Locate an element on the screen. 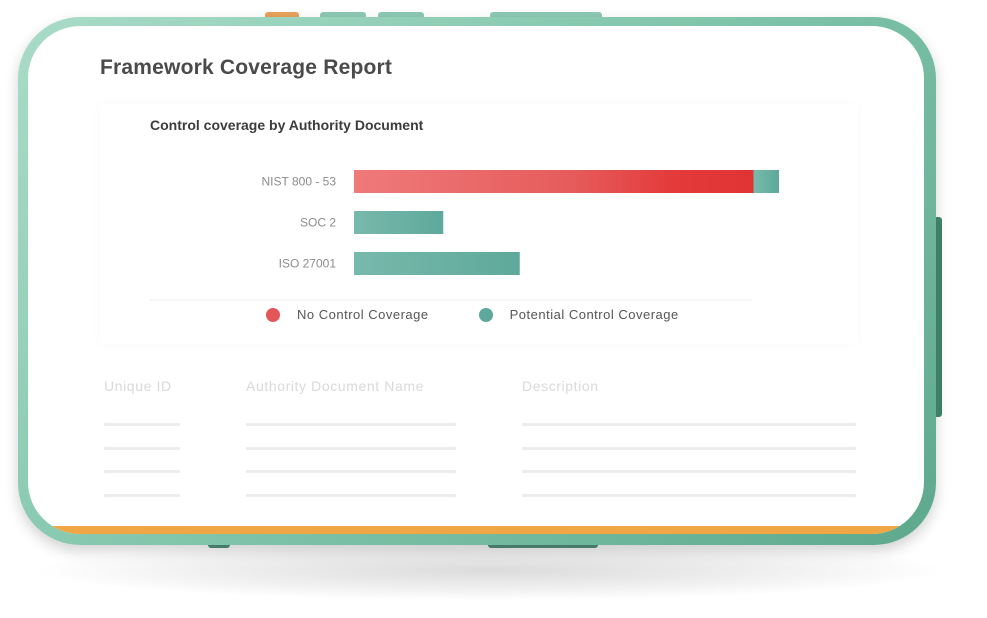 This screenshot has width=987, height=618. legend-item-potential-coverage: Potential Control Coverage is located at coordinates (578, 314).